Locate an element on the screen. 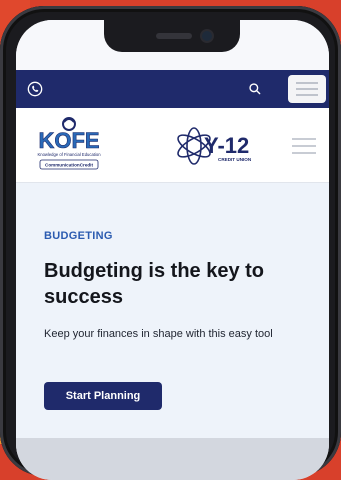 The width and height of the screenshot is (341, 480). hero-headline: Budgeting is the key to success is located at coordinates (154, 284).